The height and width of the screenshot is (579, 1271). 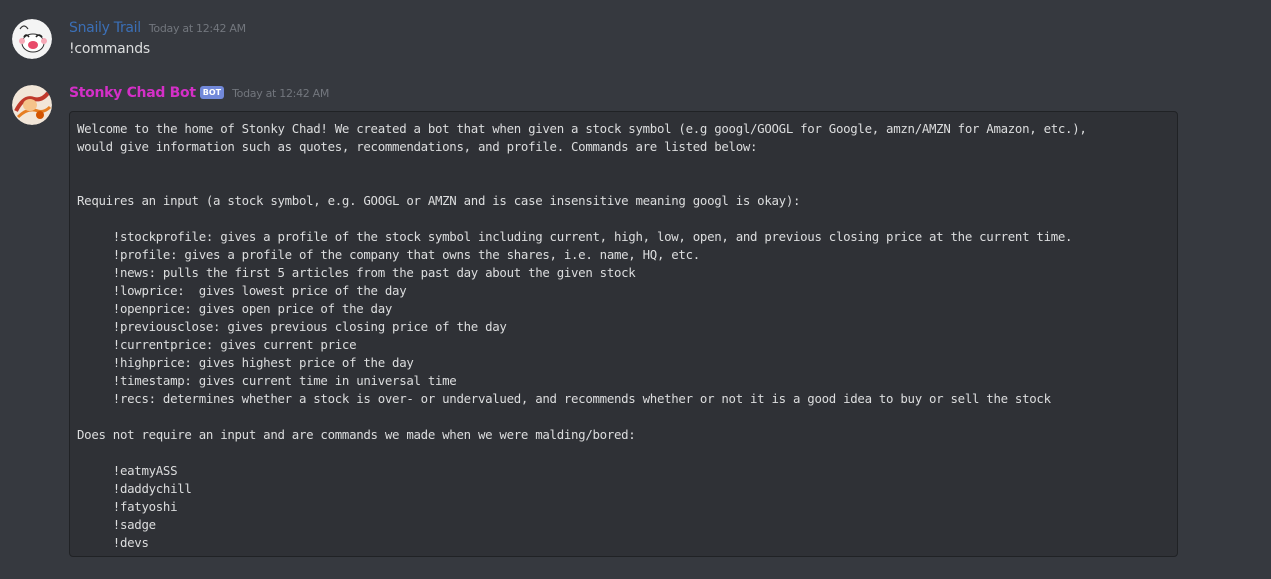 What do you see at coordinates (32, 105) in the screenshot?
I see `stonky-avatar` at bounding box center [32, 105].